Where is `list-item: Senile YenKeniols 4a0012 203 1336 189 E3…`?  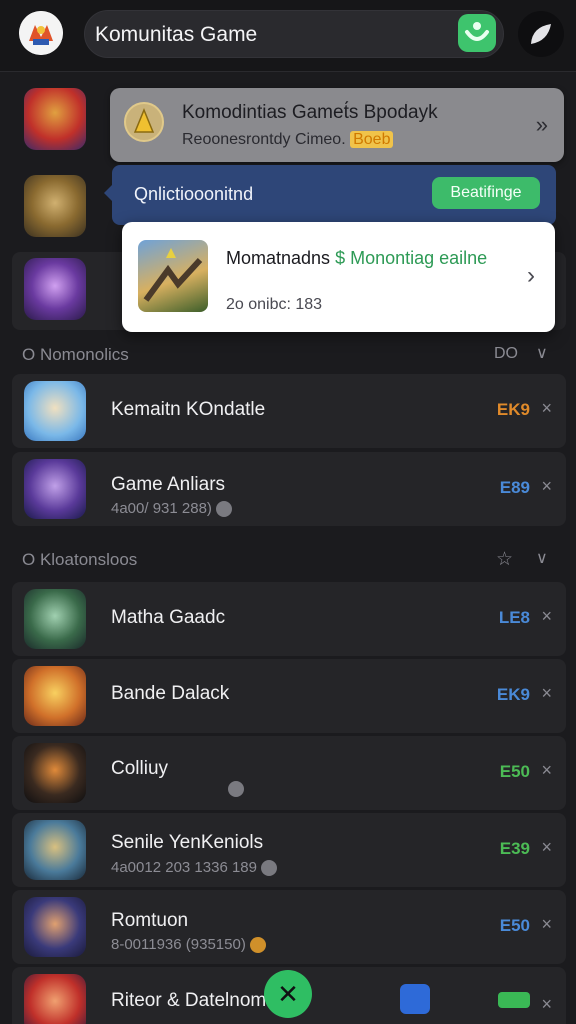 list-item: Senile YenKeniols 4a0012 203 1336 189 E3… is located at coordinates (289, 850).